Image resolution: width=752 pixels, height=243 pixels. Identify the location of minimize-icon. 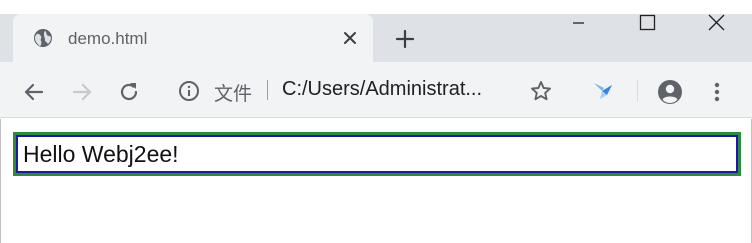
(578, 23).